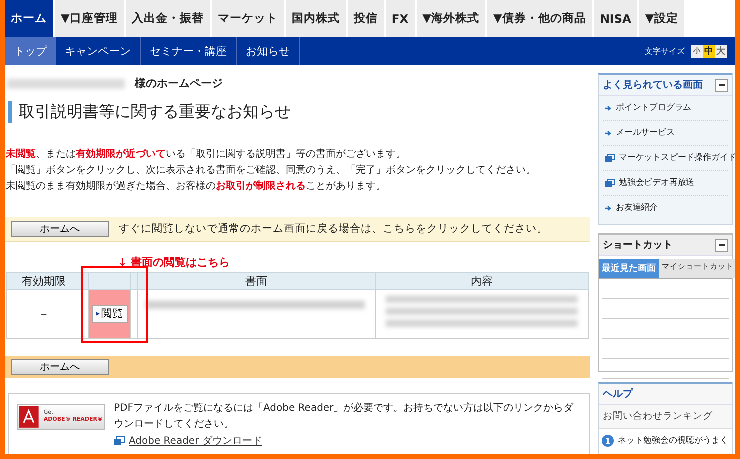  What do you see at coordinates (618, 394) in the screenshot?
I see `panel-title: ヘルプ` at bounding box center [618, 394].